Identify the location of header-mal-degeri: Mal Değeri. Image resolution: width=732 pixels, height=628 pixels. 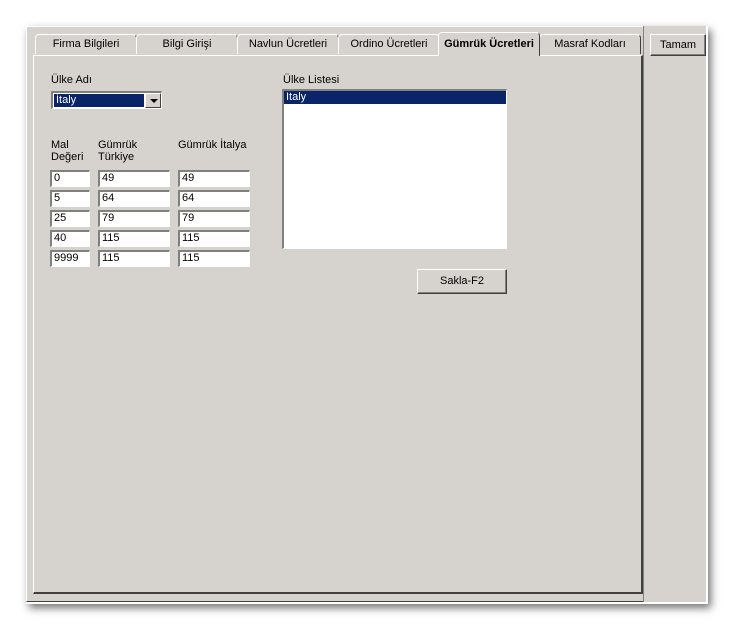
(67, 151).